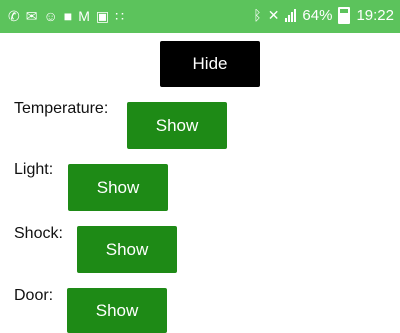 The width and height of the screenshot is (400, 333). What do you see at coordinates (102, 16) in the screenshot?
I see `image-icon: ▣` at bounding box center [102, 16].